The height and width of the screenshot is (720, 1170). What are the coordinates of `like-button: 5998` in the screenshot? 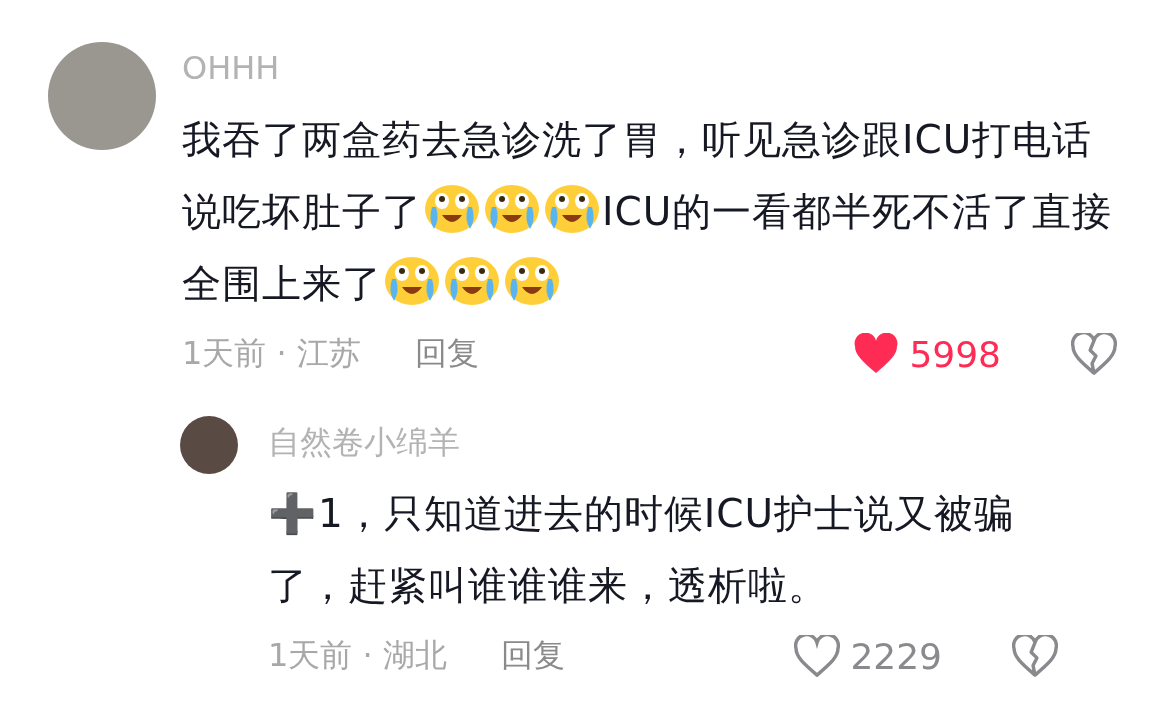 It's located at (927, 354).